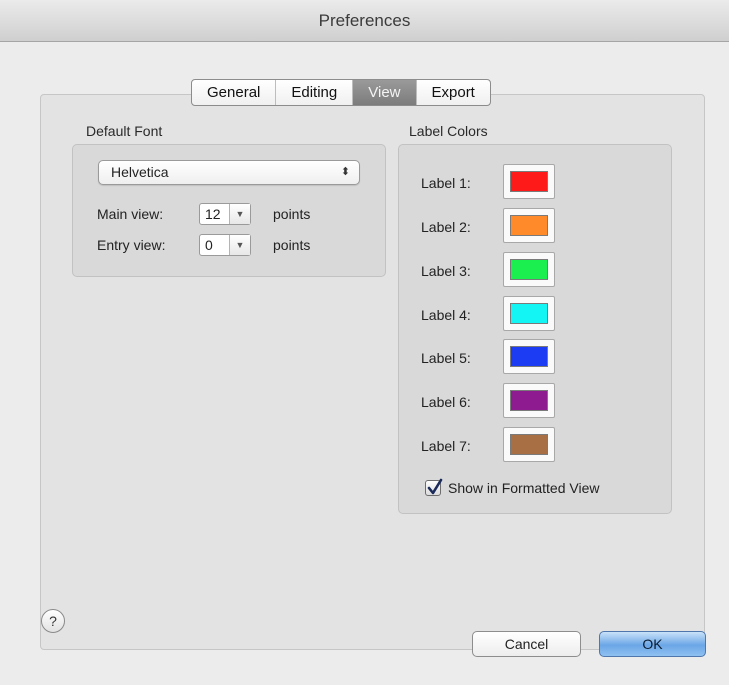  What do you see at coordinates (315, 92) in the screenshot?
I see `tab-editing: Editing` at bounding box center [315, 92].